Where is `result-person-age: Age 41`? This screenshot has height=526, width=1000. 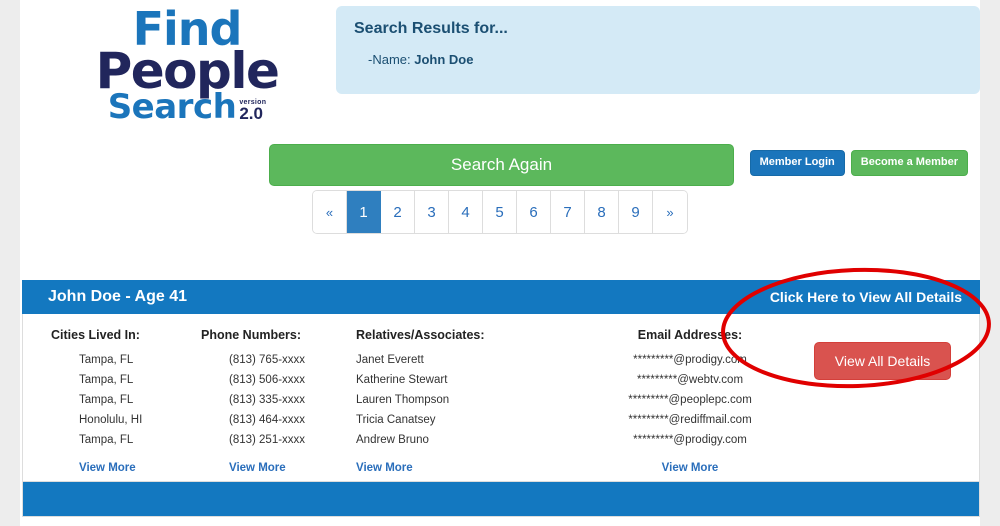
result-person-age: Age 41 is located at coordinates (160, 296).